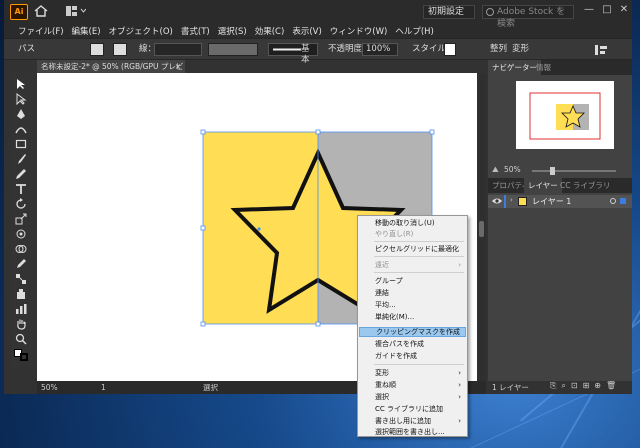  What do you see at coordinates (613, 201) in the screenshot?
I see `target-icon` at bounding box center [613, 201].